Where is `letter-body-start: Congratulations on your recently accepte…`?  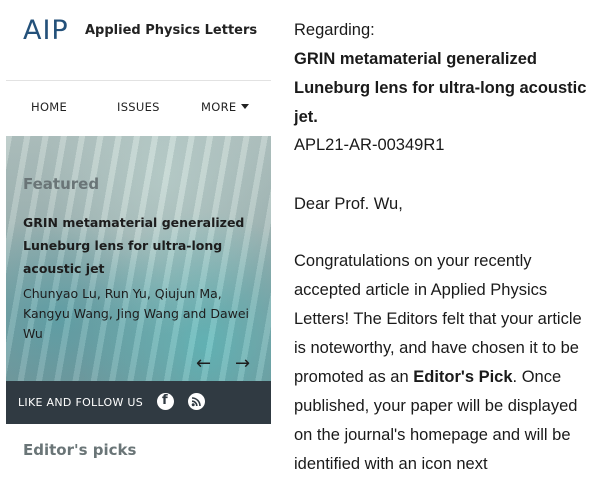 letter-body-start: Congratulations on your recently accepte… is located at coordinates (438, 319).